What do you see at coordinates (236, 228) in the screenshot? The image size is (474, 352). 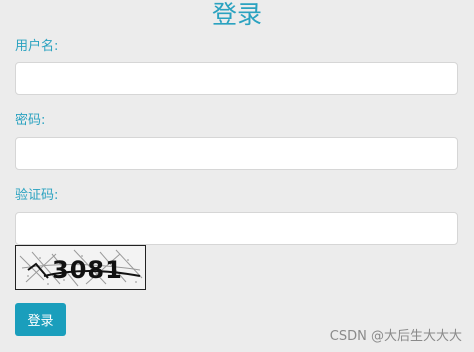 I see `captcha-input` at bounding box center [236, 228].